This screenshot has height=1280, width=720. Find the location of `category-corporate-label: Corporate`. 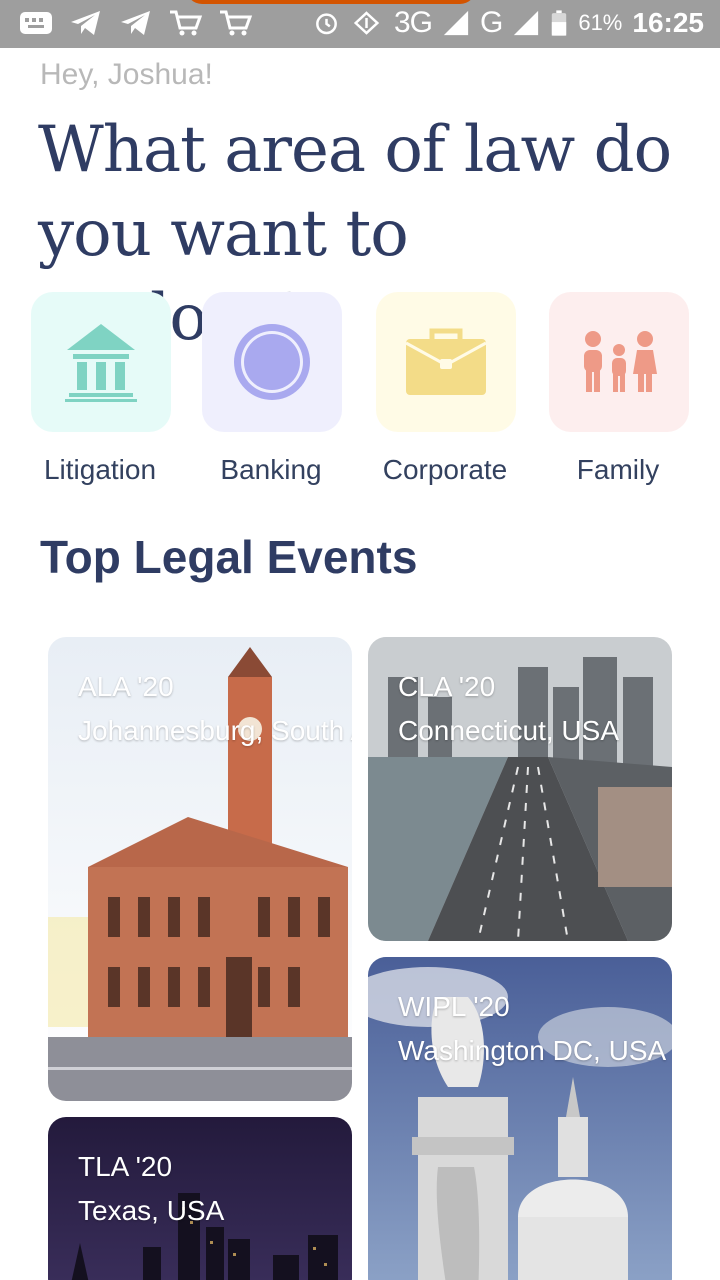

category-corporate-label: Corporate is located at coordinates (445, 469).